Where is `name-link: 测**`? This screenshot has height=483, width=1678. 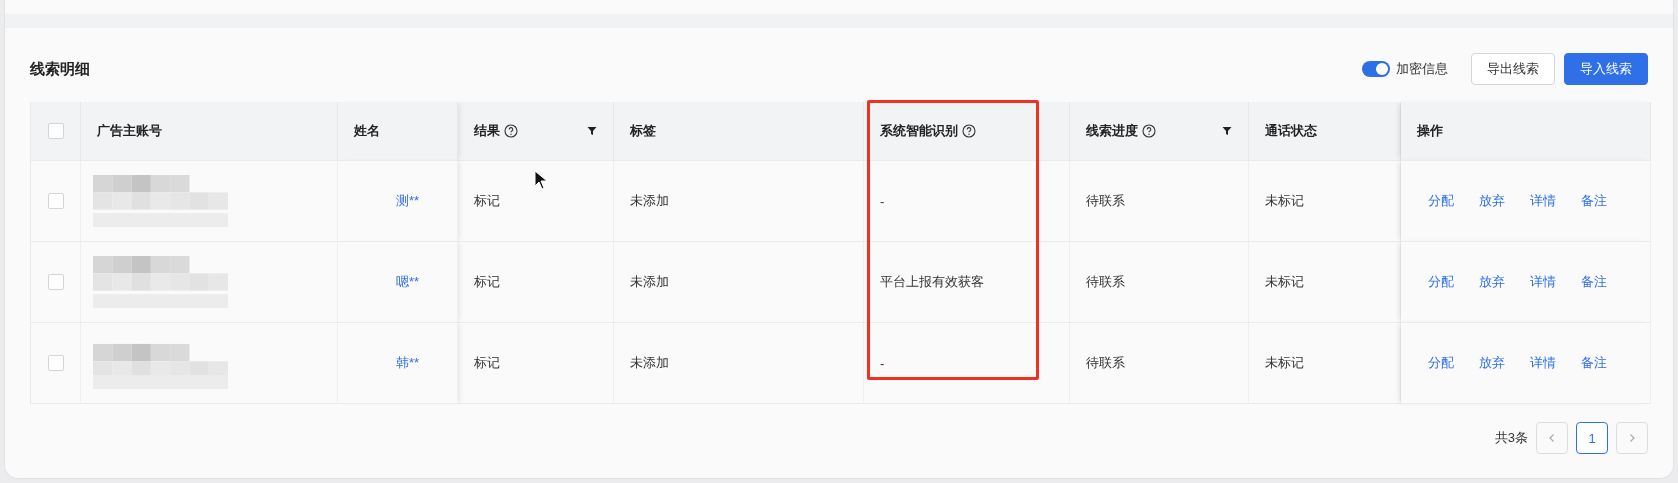 name-link: 测** is located at coordinates (407, 201).